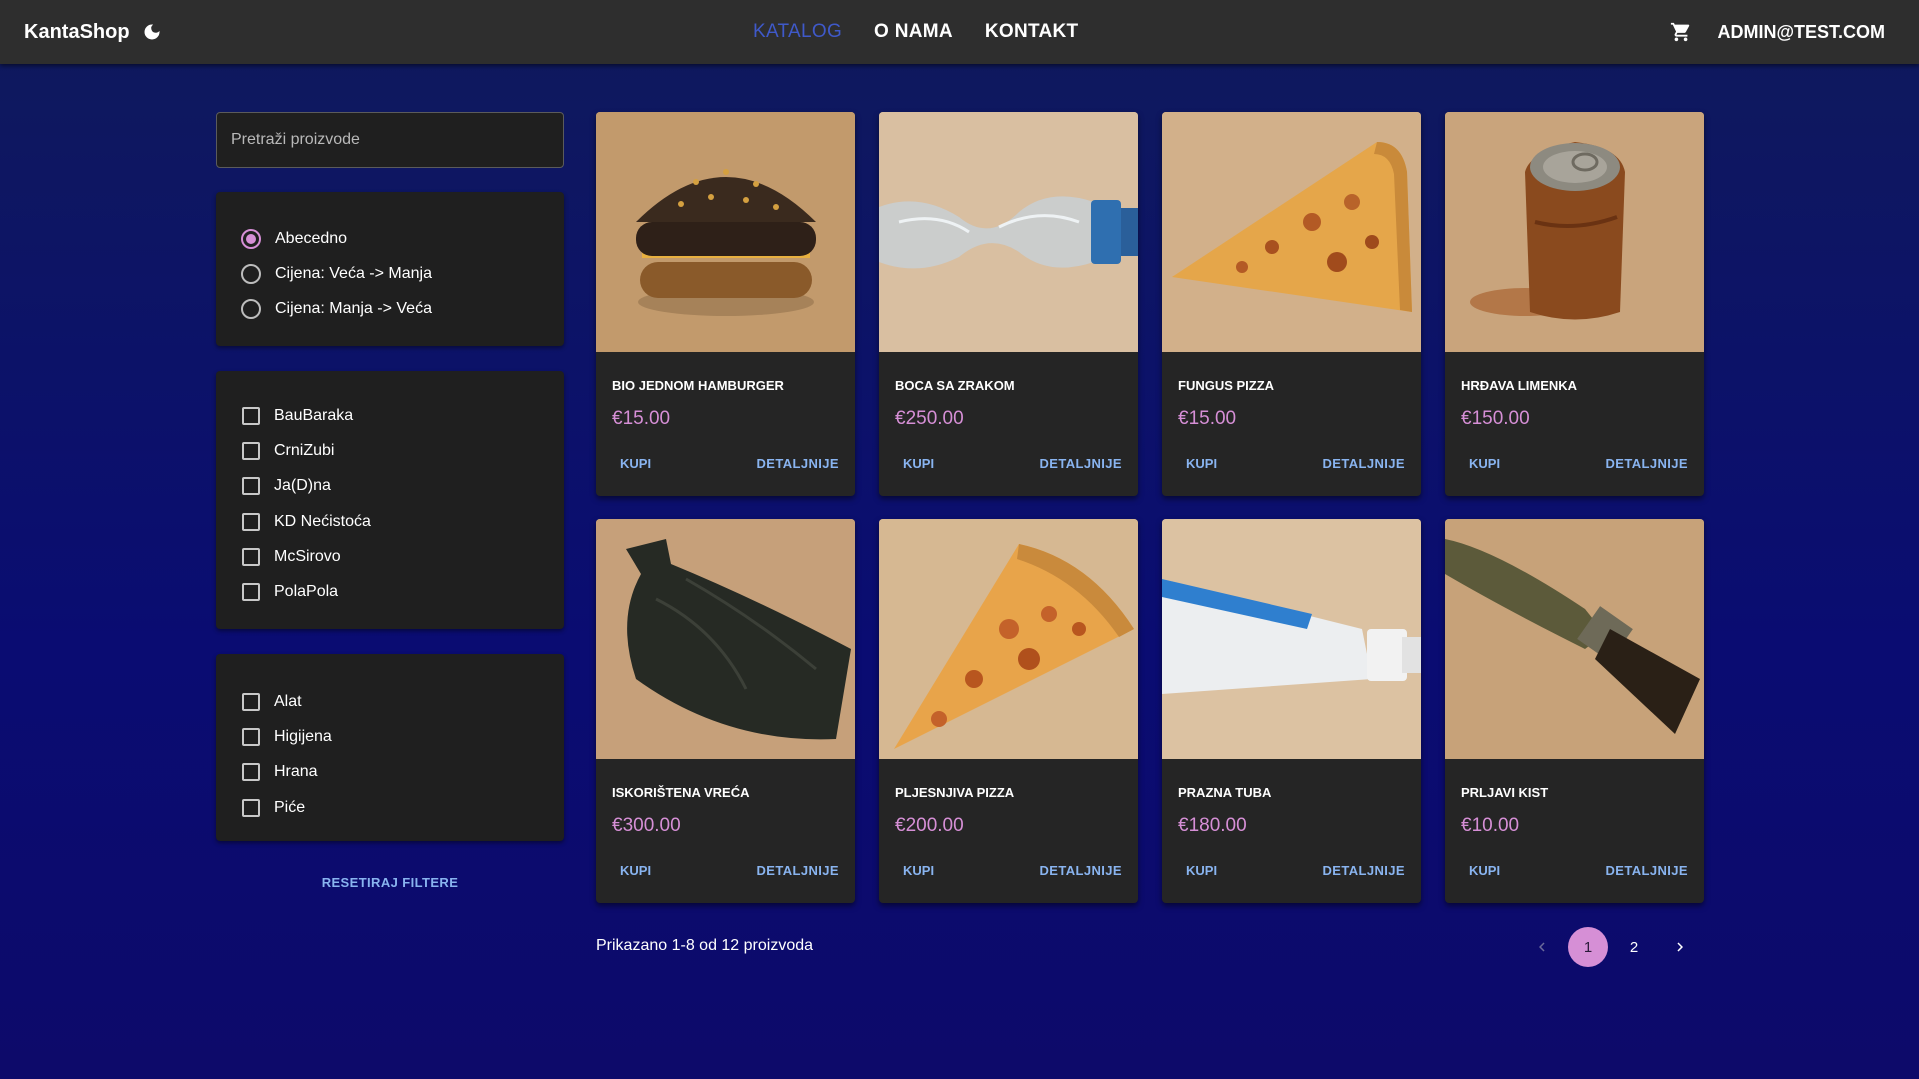 This screenshot has width=1919, height=1079. Describe the element at coordinates (390, 772) in the screenshot. I see `category-filter-hrana: Hrana` at that location.